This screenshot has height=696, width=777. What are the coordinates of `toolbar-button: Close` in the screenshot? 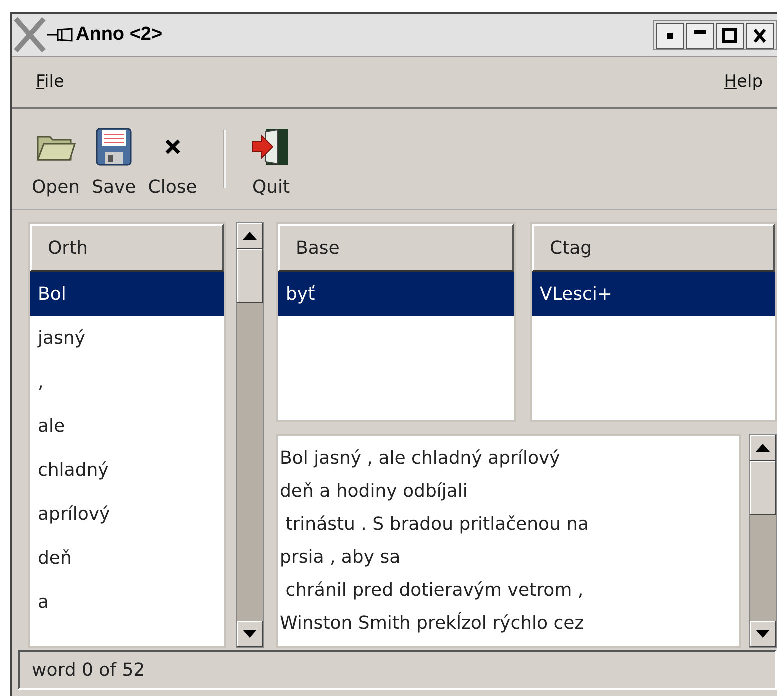 It's located at (173, 159).